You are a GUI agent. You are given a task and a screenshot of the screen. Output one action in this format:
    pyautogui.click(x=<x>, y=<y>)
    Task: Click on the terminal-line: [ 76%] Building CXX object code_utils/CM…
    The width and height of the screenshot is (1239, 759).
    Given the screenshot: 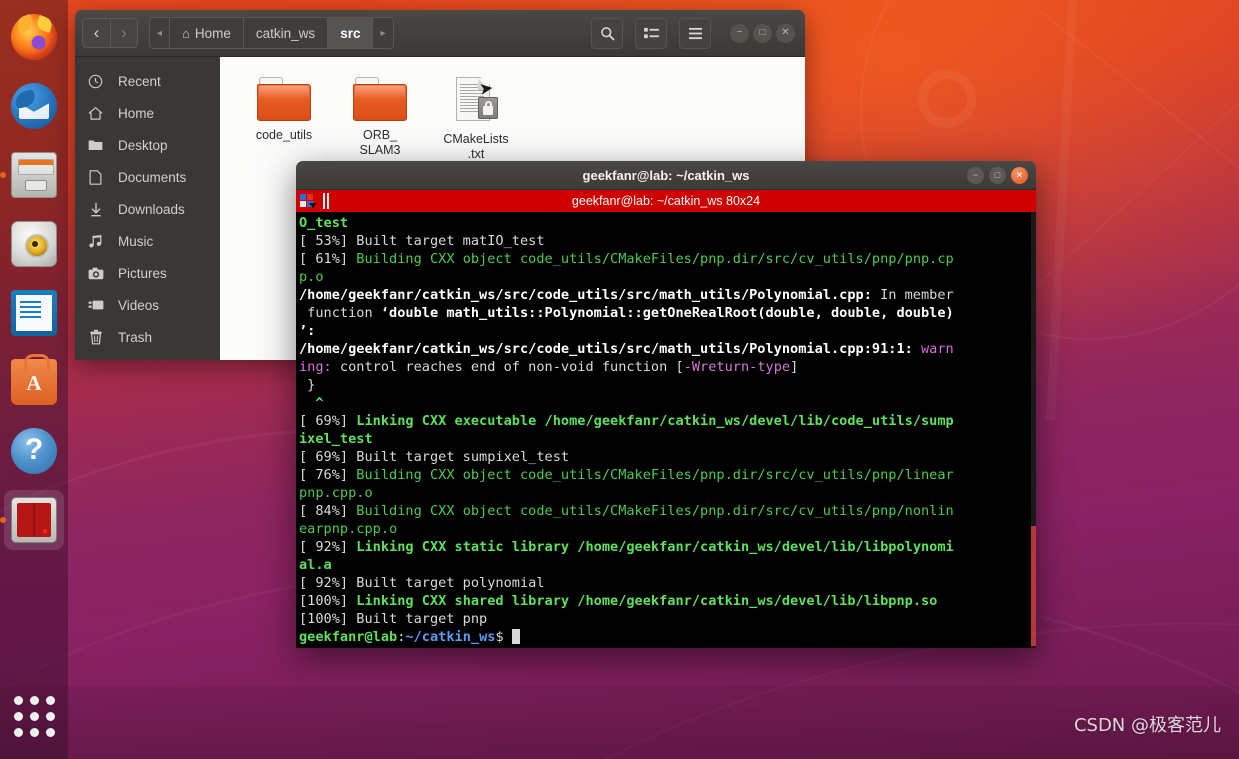 What is the action you would take?
    pyautogui.click(x=626, y=475)
    